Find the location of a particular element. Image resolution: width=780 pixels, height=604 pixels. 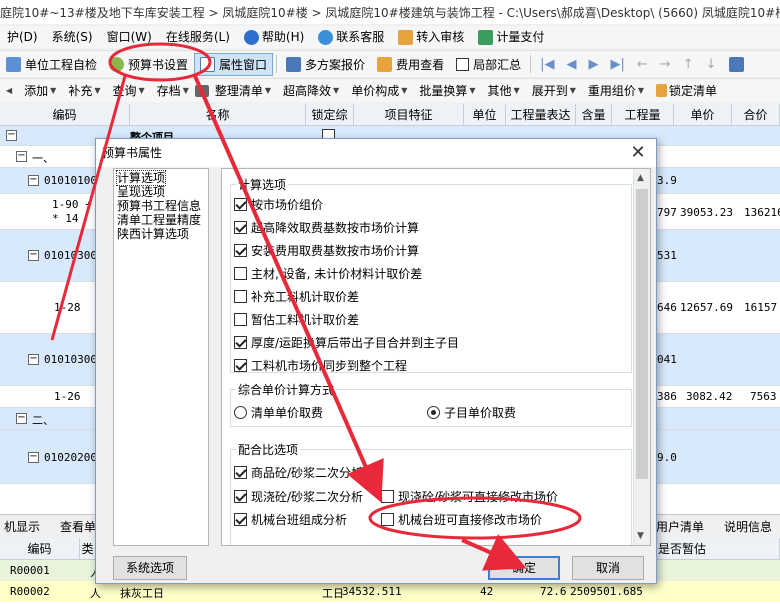

reuse-pricing-button: 重用组价 ▼ is located at coordinates (616, 90).